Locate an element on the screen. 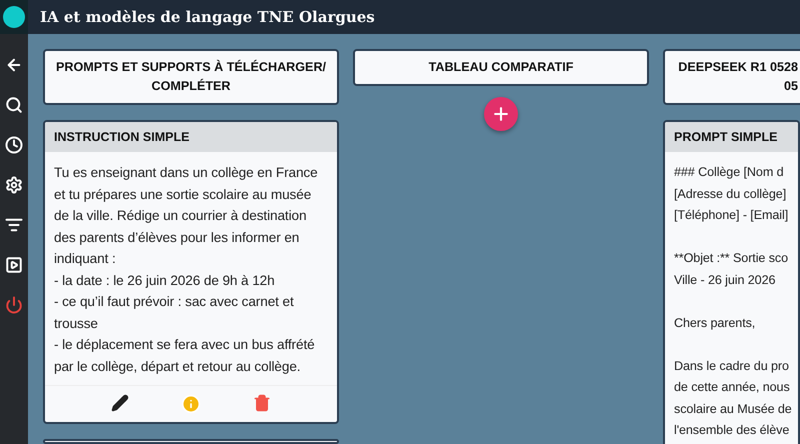  power-icon is located at coordinates (14, 305).